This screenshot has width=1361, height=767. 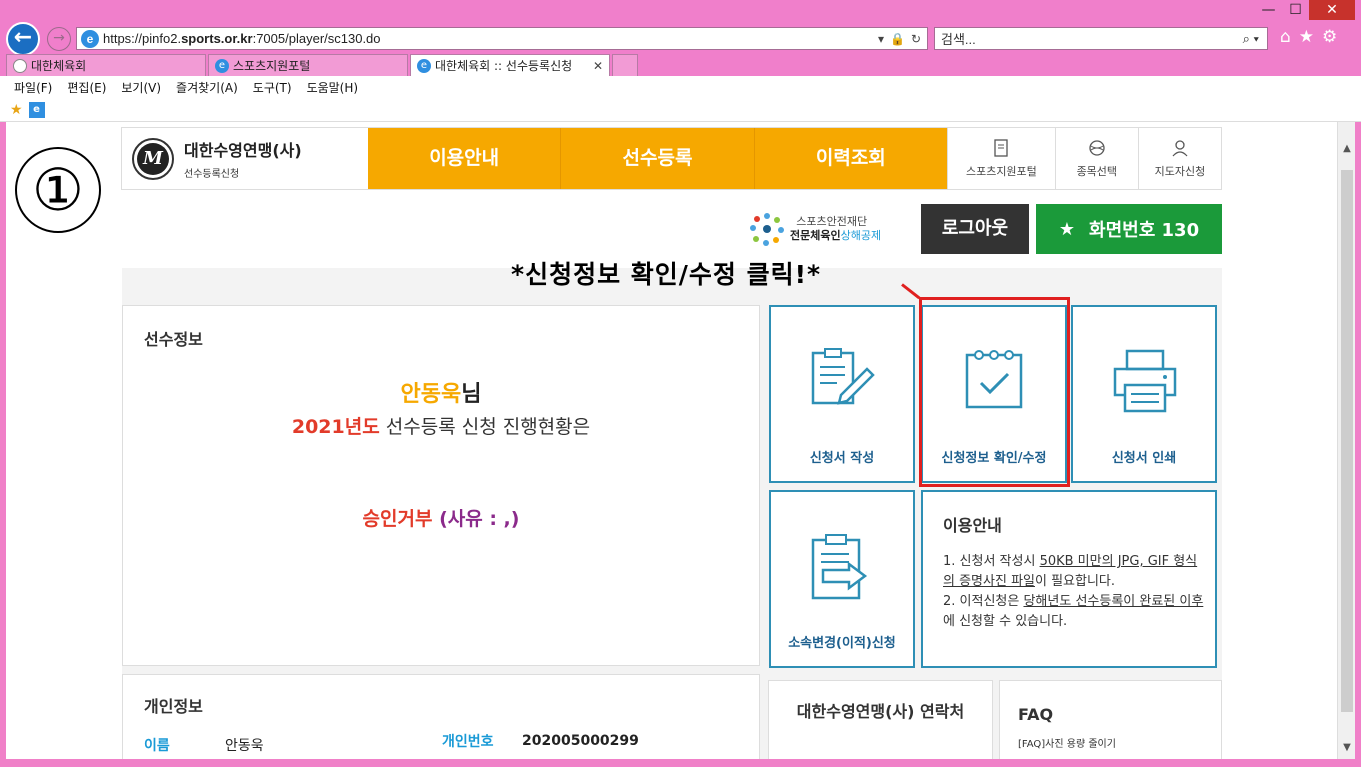 What do you see at coordinates (680, 110) in the screenshot?
I see `favorites-bar: ★ e` at bounding box center [680, 110].